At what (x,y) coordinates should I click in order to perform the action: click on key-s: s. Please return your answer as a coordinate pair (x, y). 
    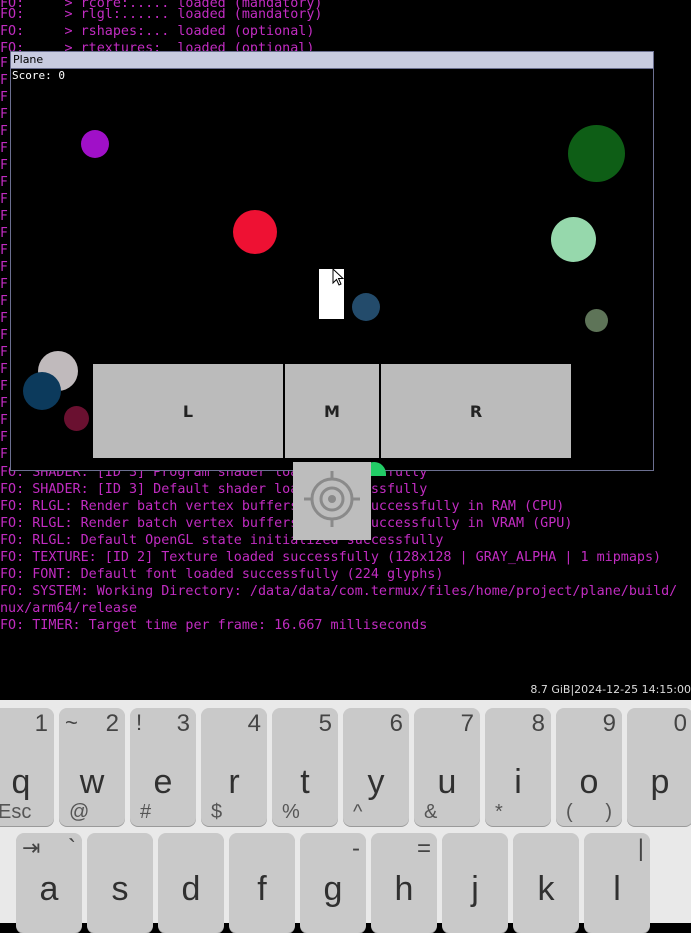
    Looking at the image, I should click on (120, 883).